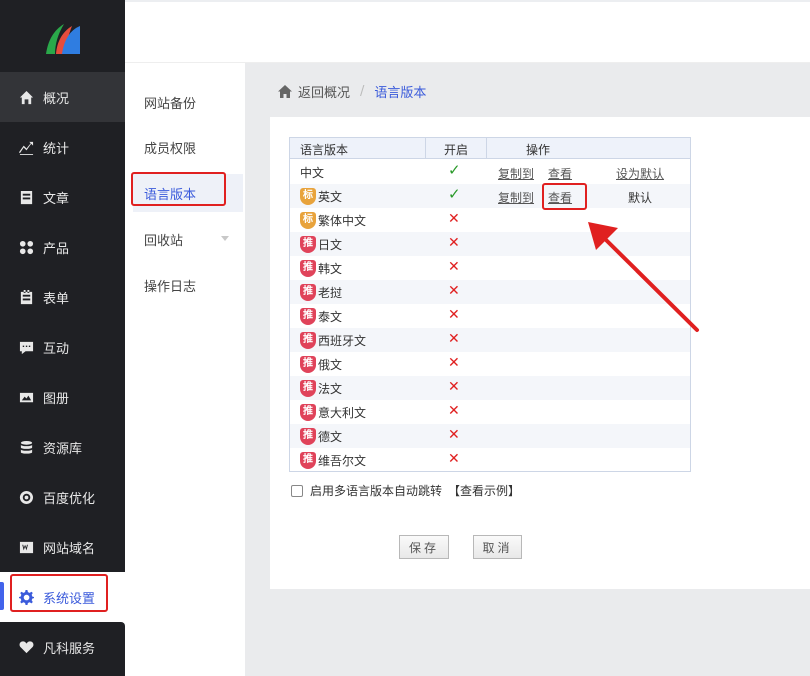 This screenshot has height=676, width=810. I want to click on language-label: 法文, so click(330, 389).